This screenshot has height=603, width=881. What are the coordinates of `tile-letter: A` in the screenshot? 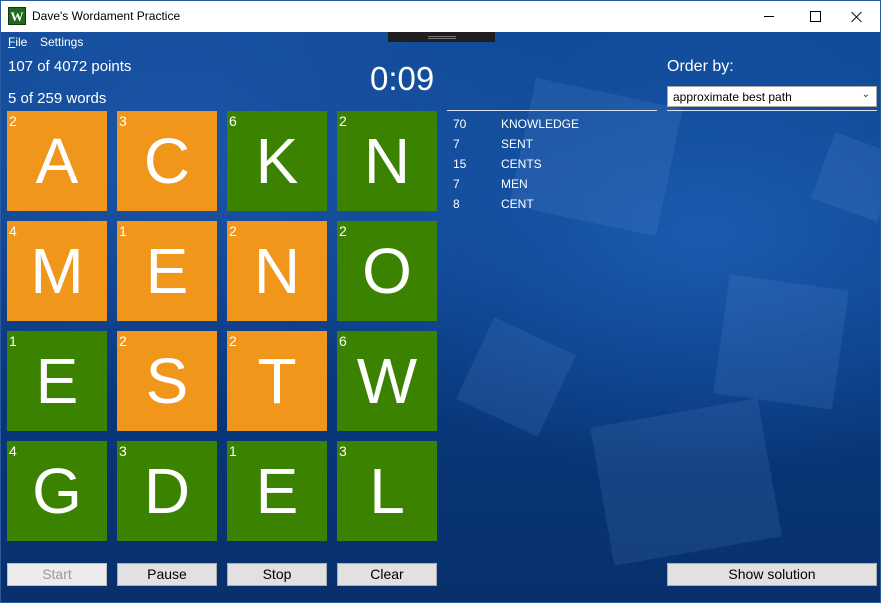 It's located at (57, 161).